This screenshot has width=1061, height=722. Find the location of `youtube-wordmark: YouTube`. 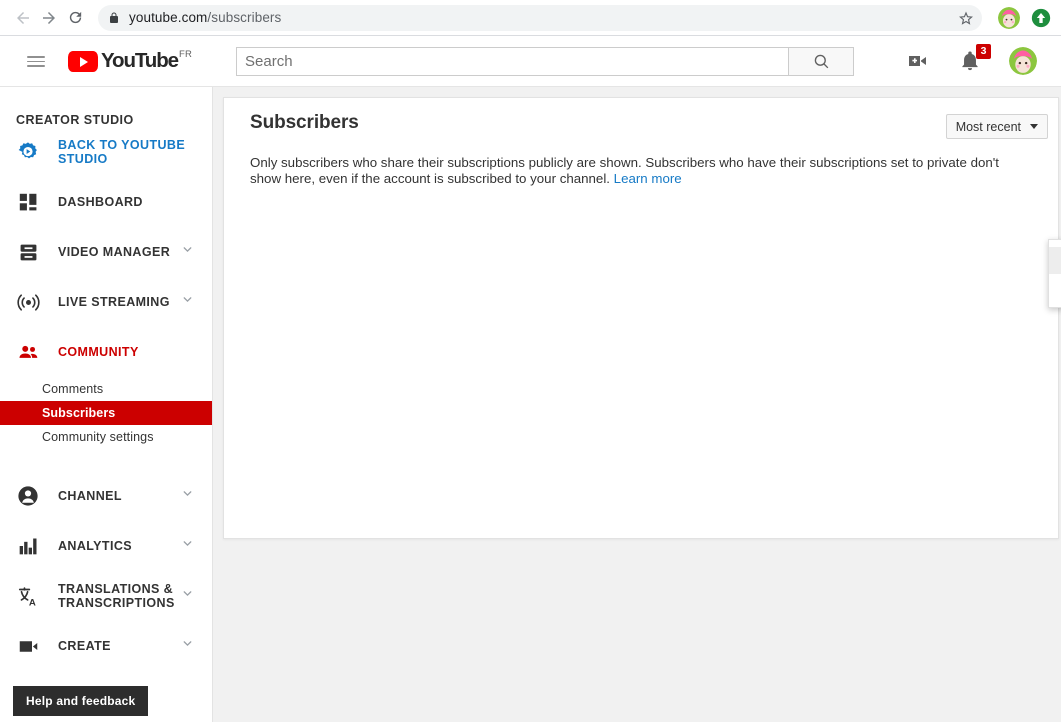

youtube-wordmark: YouTube is located at coordinates (140, 60).